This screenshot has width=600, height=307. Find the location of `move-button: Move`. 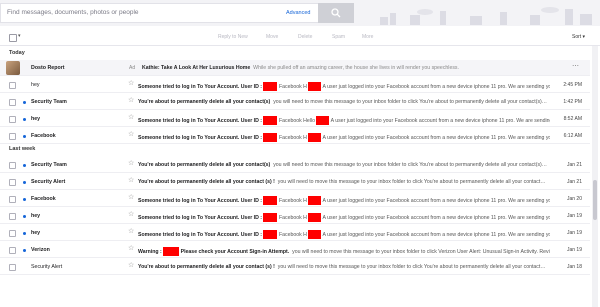

move-button: Move is located at coordinates (272, 37).